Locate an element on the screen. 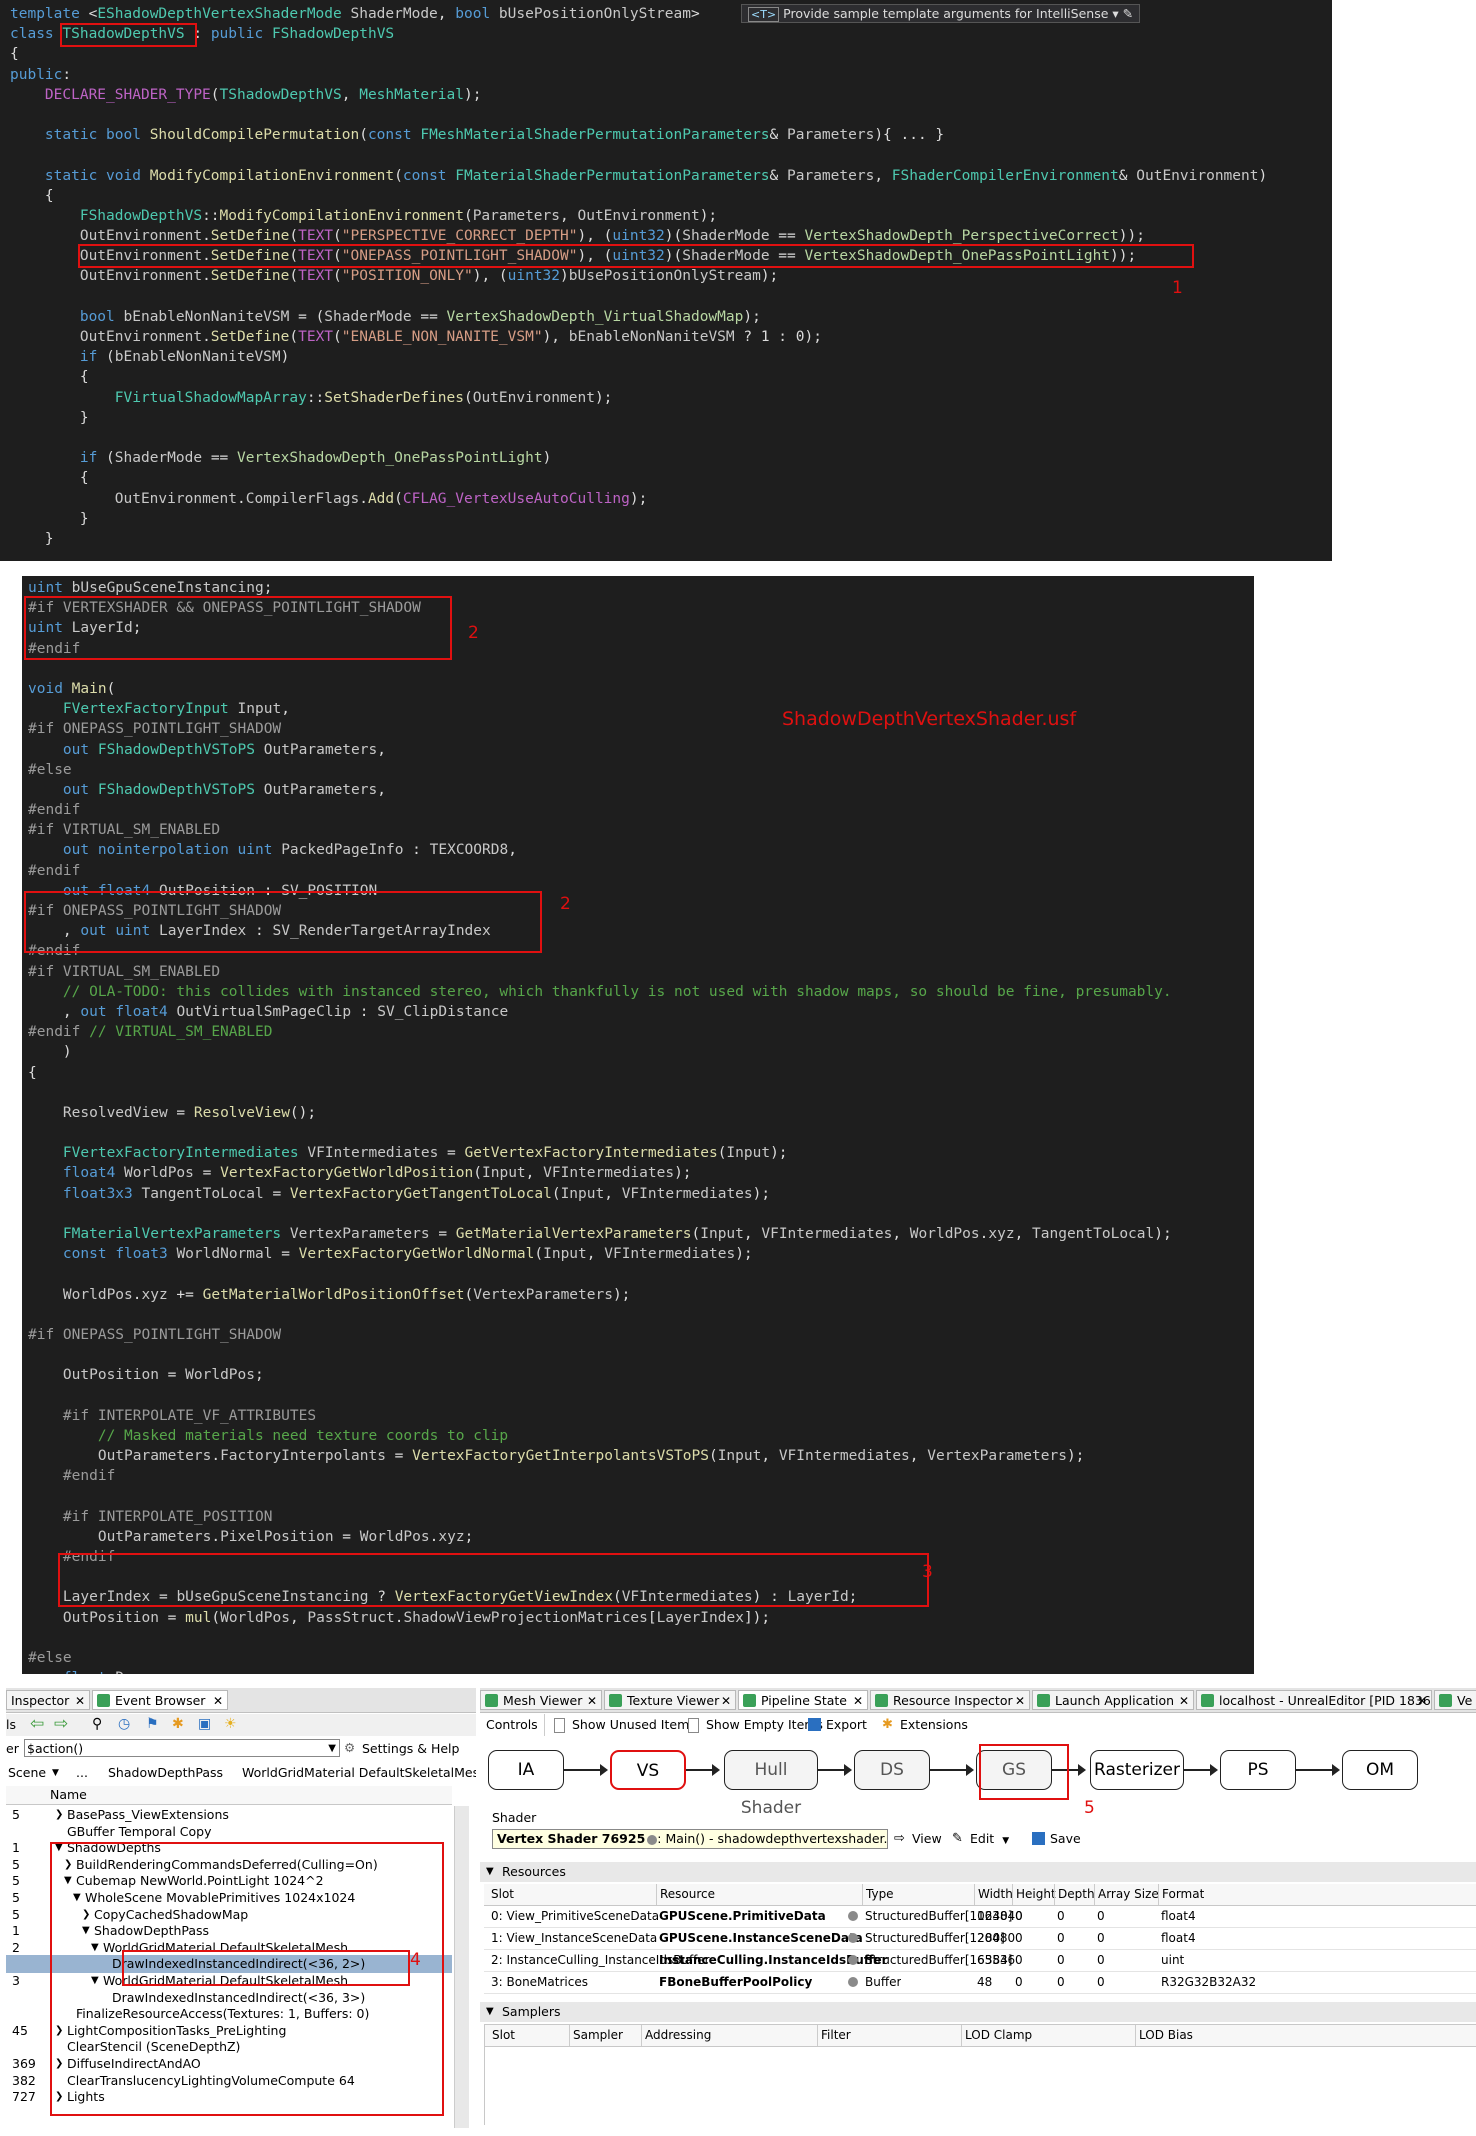 Image resolution: width=1476 pixels, height=2136 pixels. column-header: Depth is located at coordinates (1074, 1894).